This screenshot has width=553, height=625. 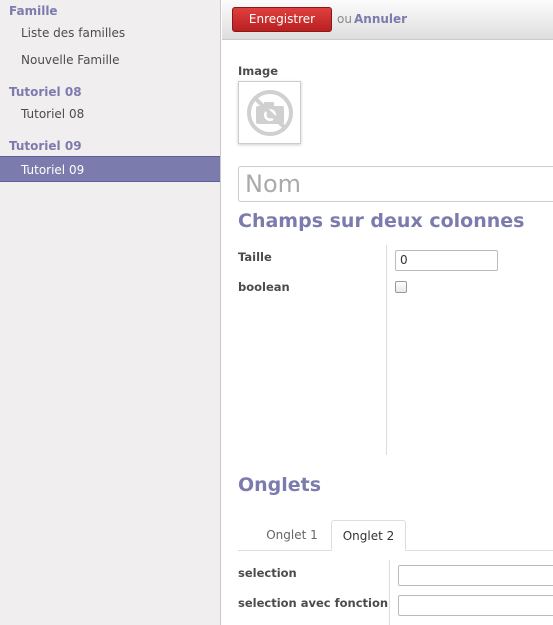 I want to click on image-field, so click(x=269, y=112).